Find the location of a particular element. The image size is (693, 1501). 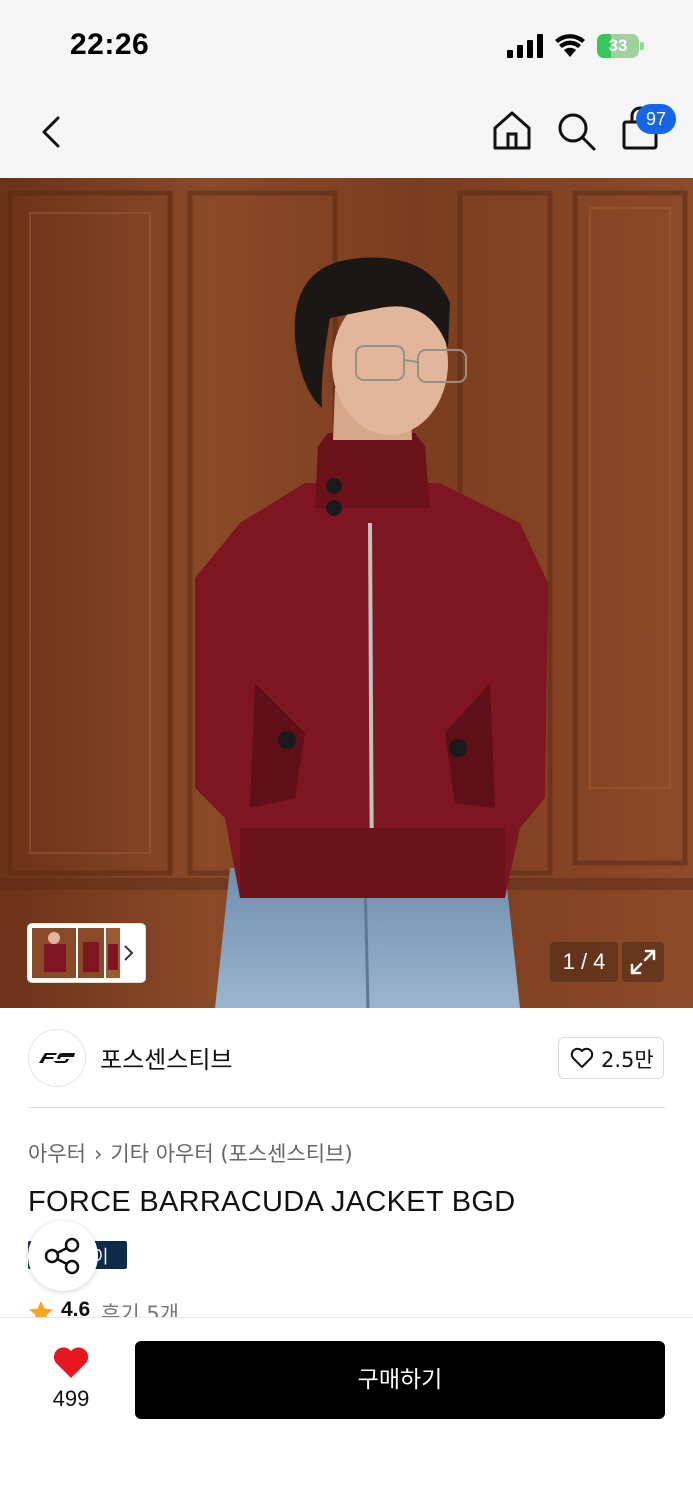

thumbnail-strip is located at coordinates (86, 953).